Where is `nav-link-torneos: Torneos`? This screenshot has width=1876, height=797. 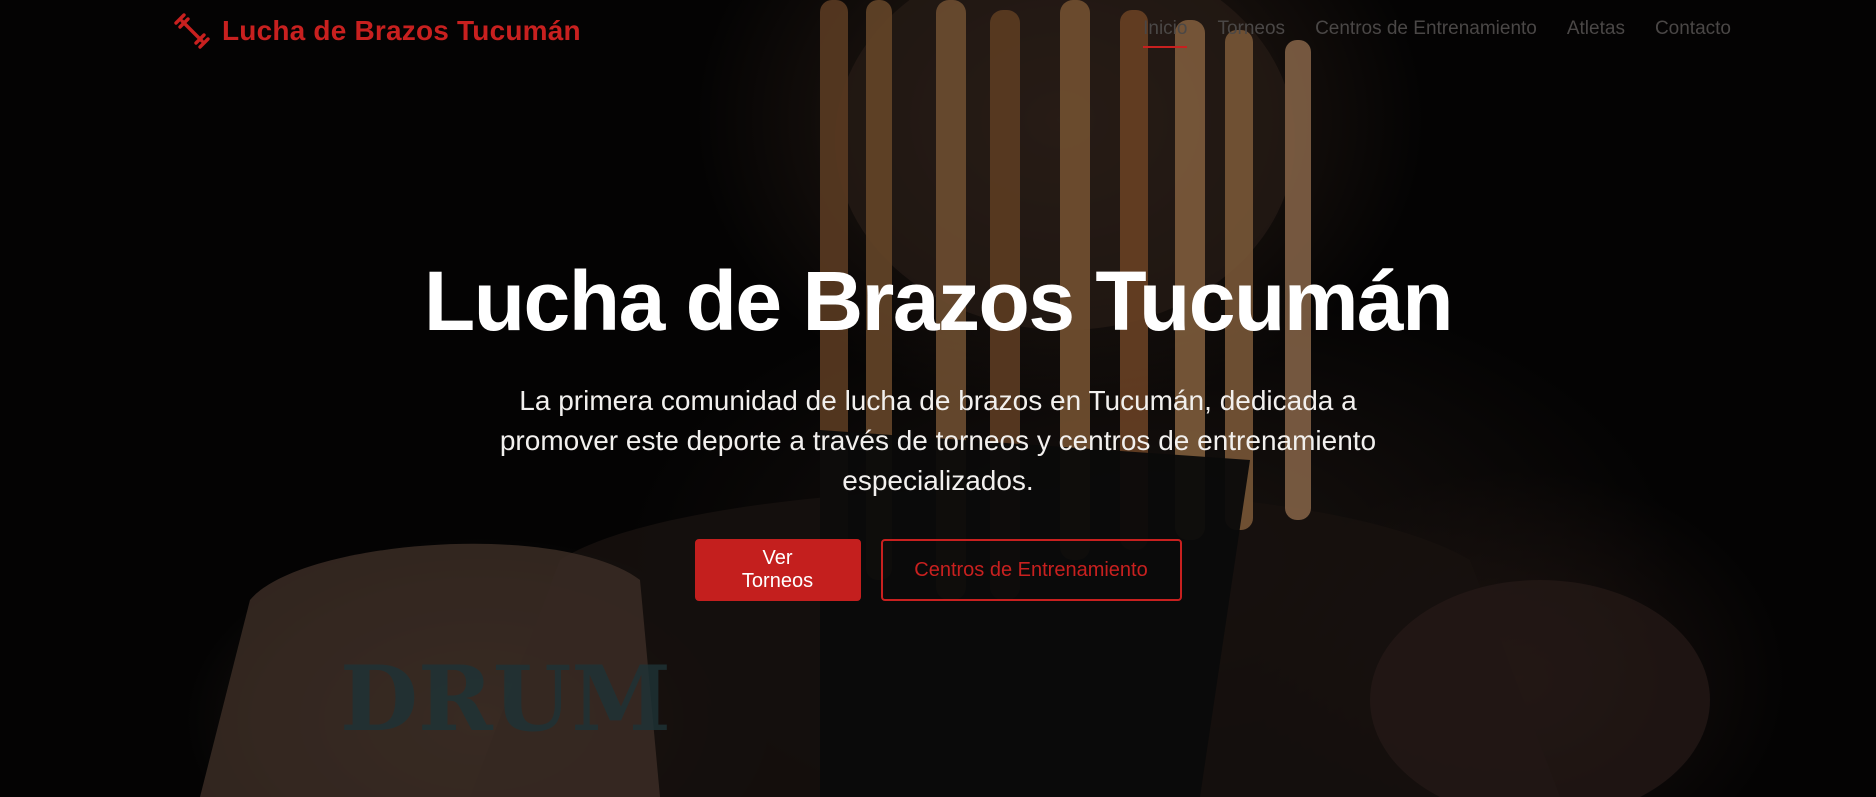
nav-link-torneos: Torneos is located at coordinates (1251, 32).